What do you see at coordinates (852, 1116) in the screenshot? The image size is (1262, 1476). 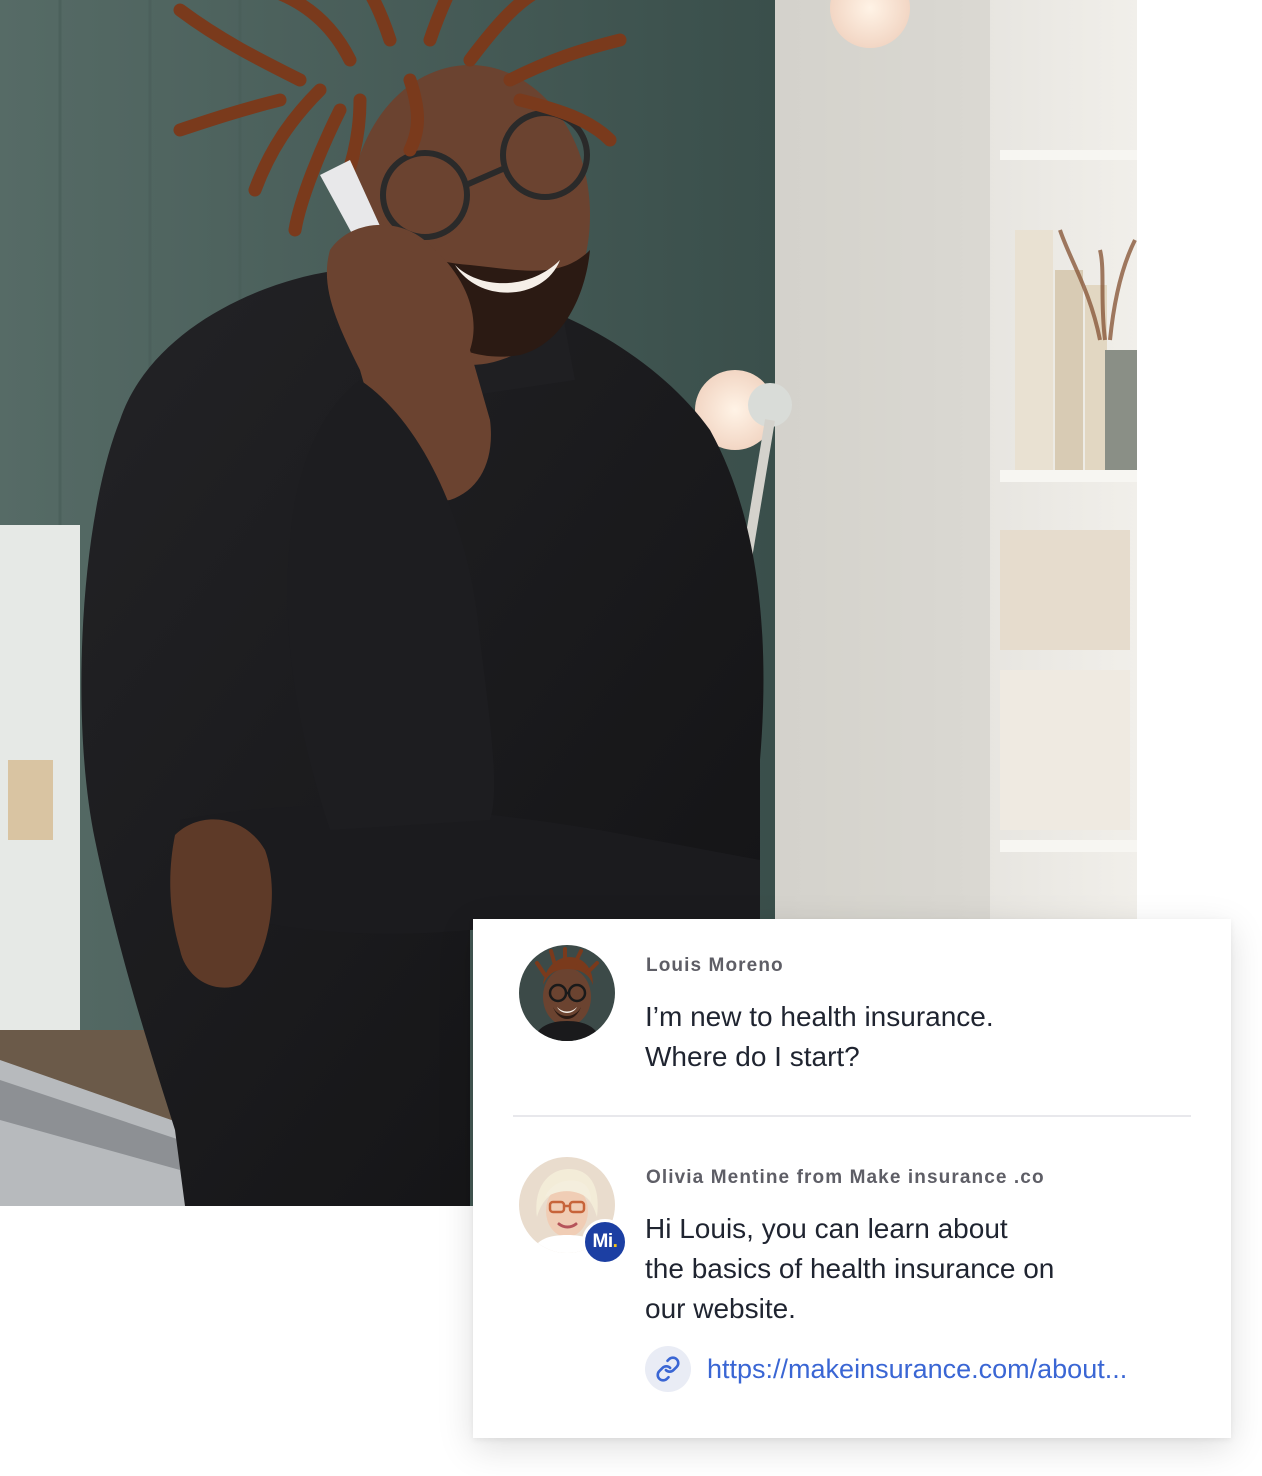 I see `divider` at bounding box center [852, 1116].